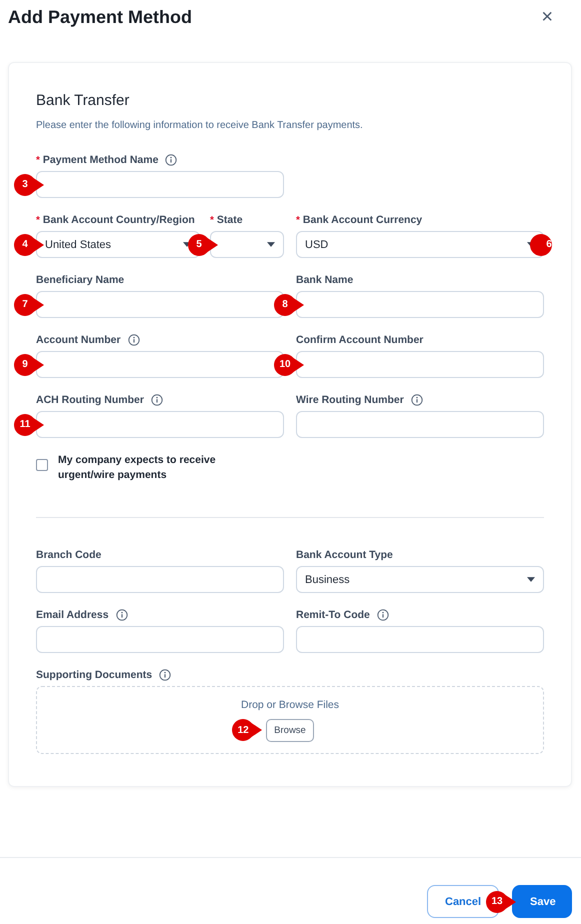 The image size is (581, 924). What do you see at coordinates (100, 160) in the screenshot?
I see `field-label: Payment Method Name` at bounding box center [100, 160].